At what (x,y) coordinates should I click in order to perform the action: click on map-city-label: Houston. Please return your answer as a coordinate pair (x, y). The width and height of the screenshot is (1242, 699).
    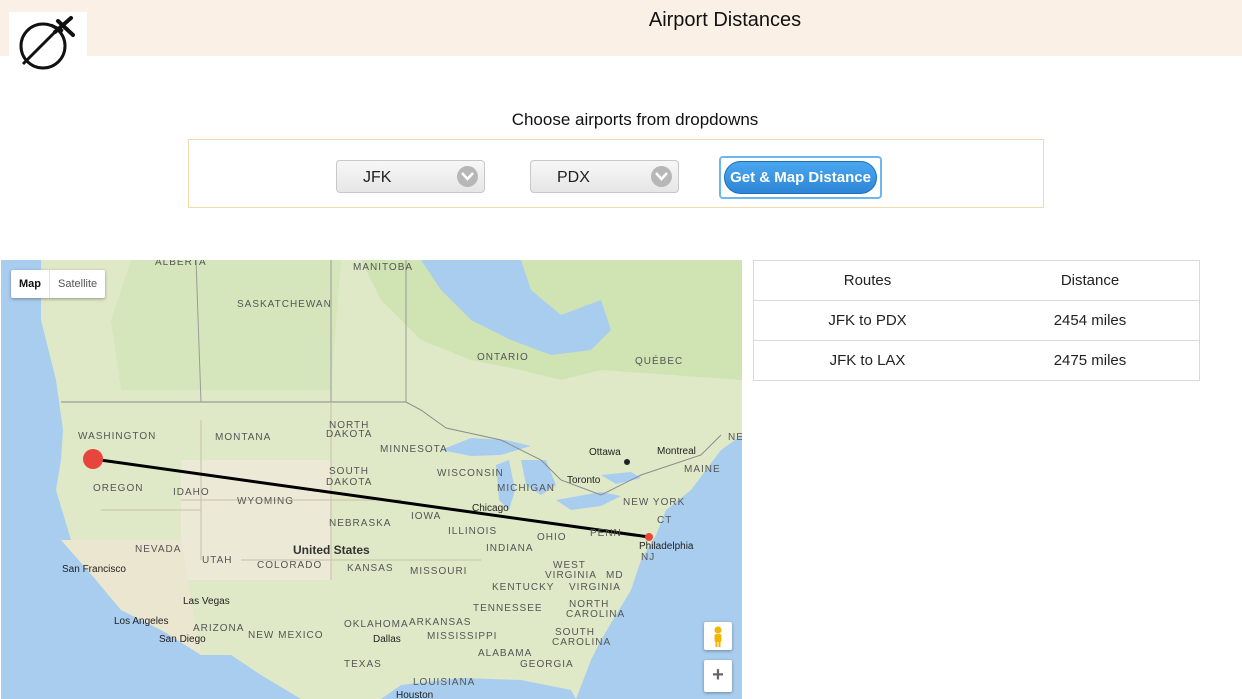
    Looking at the image, I should click on (415, 694).